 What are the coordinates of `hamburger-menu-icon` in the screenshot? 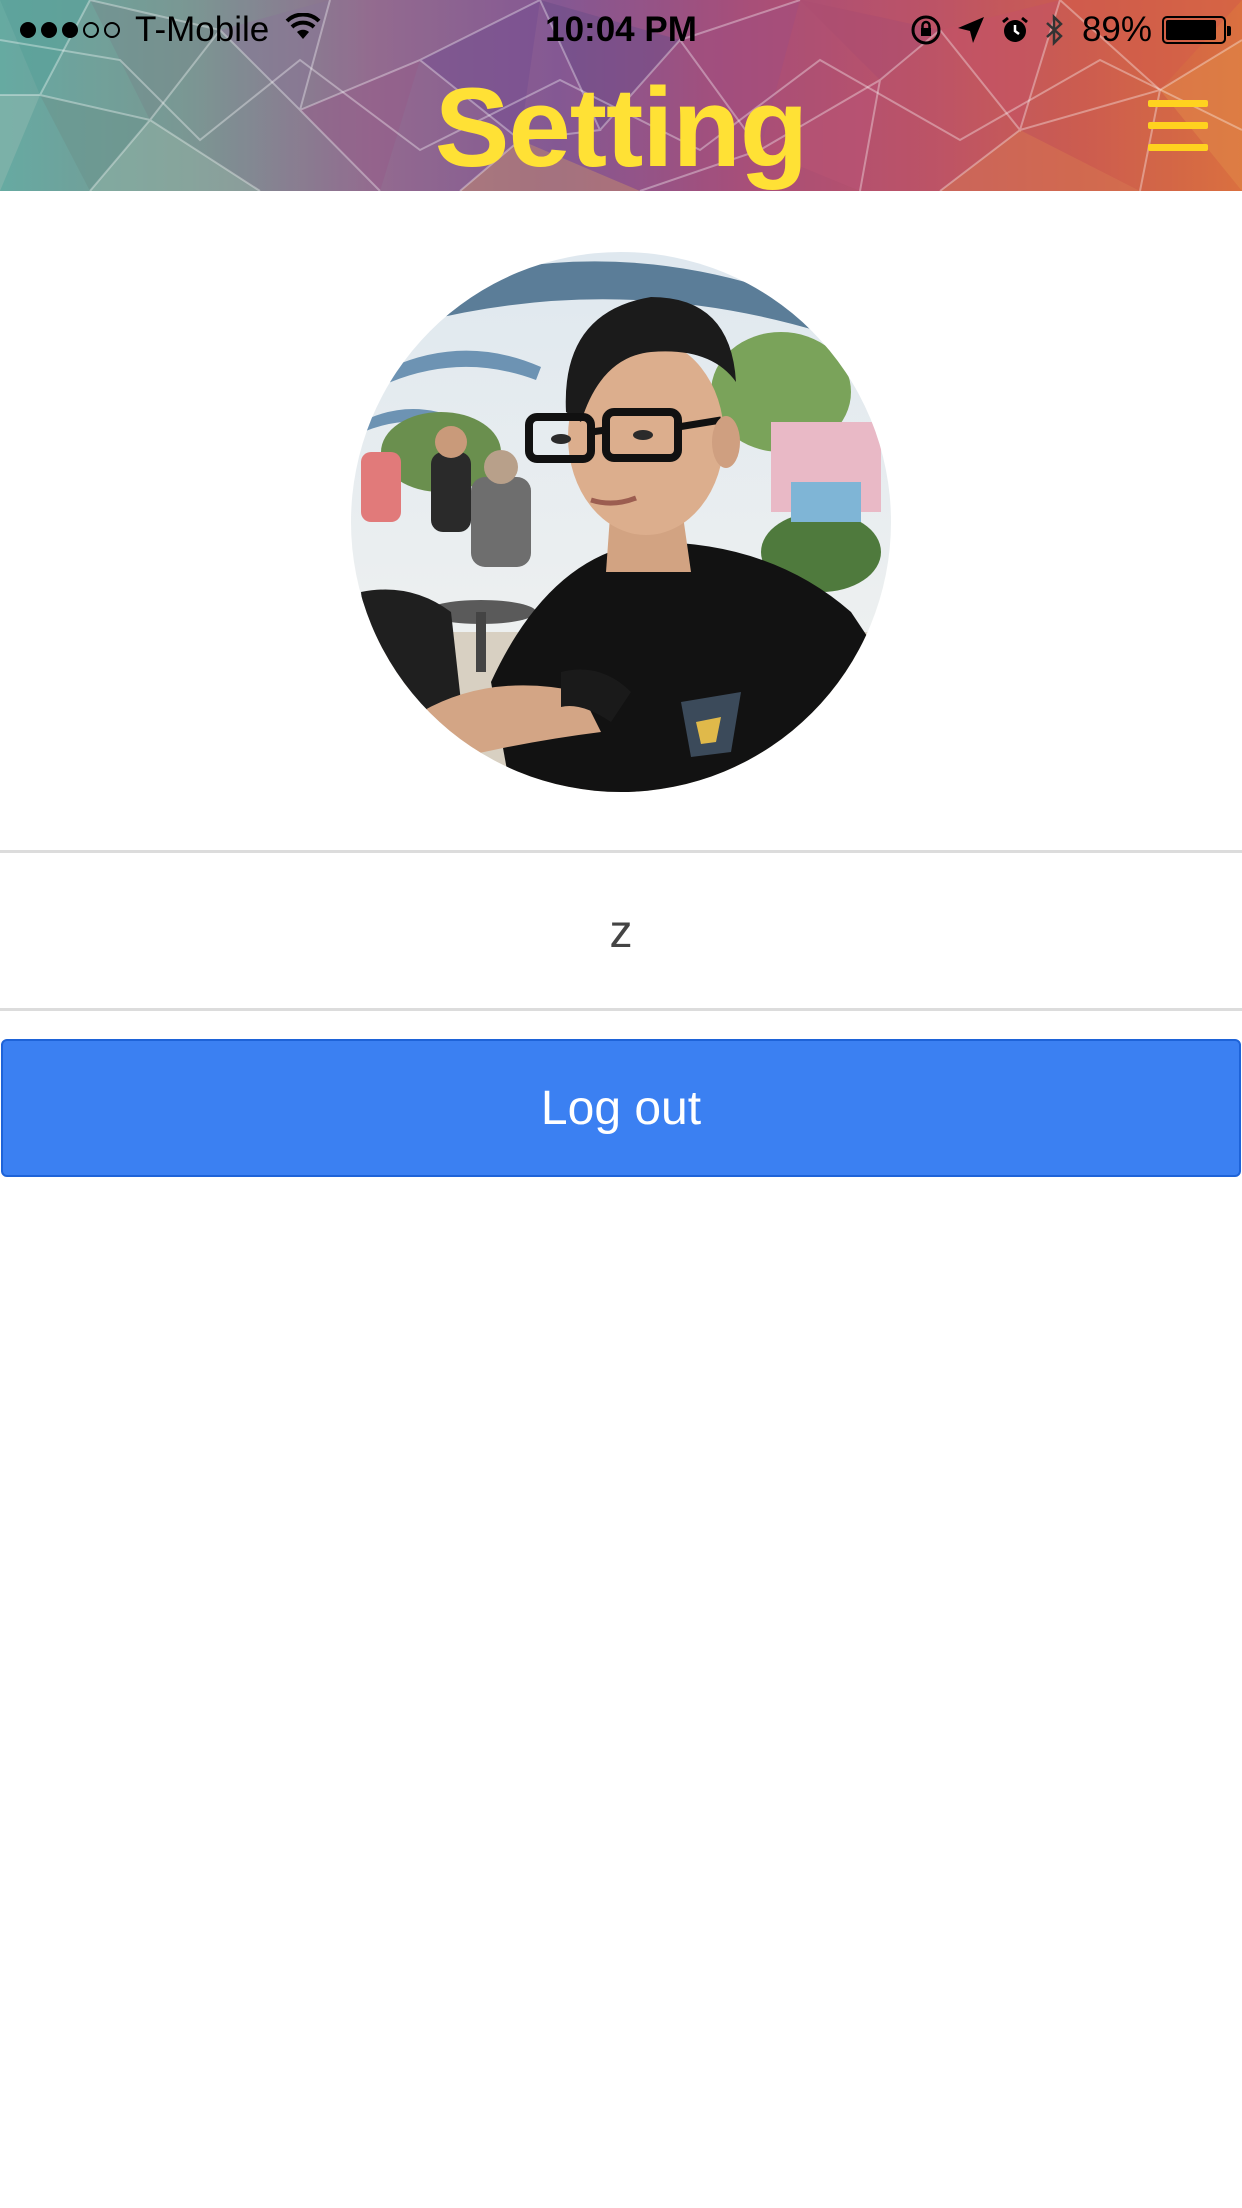 It's located at (1180, 126).